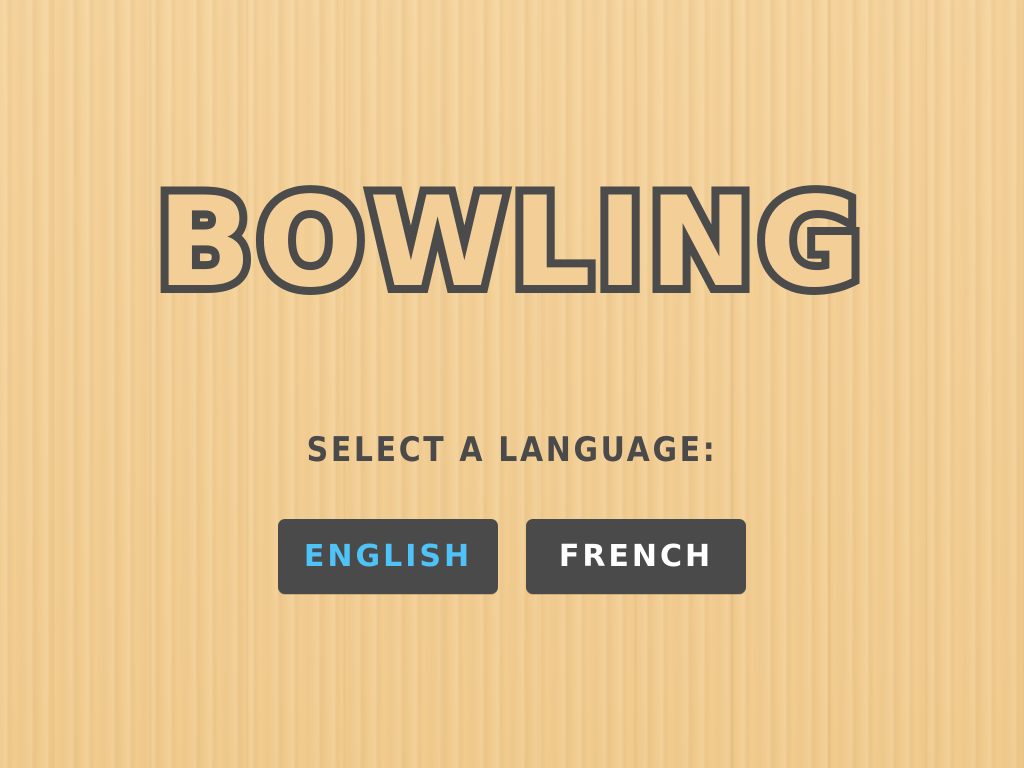 The height and width of the screenshot is (768, 1024). I want to click on french-button-label: FRENCH, so click(636, 556).